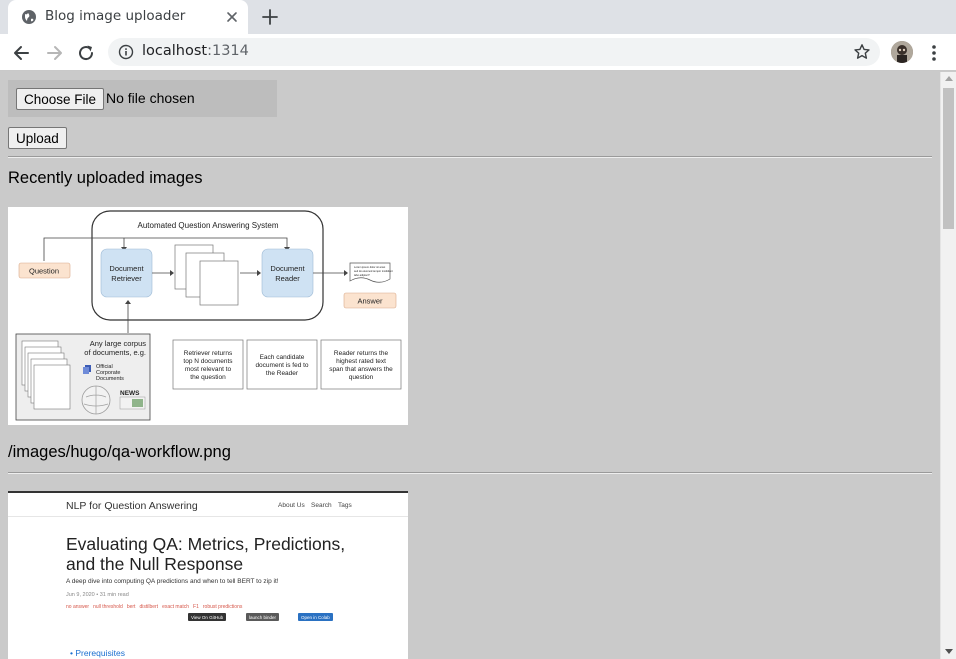  Describe the element at coordinates (208, 377) in the screenshot. I see `diagram-note1-line4: the question` at that location.